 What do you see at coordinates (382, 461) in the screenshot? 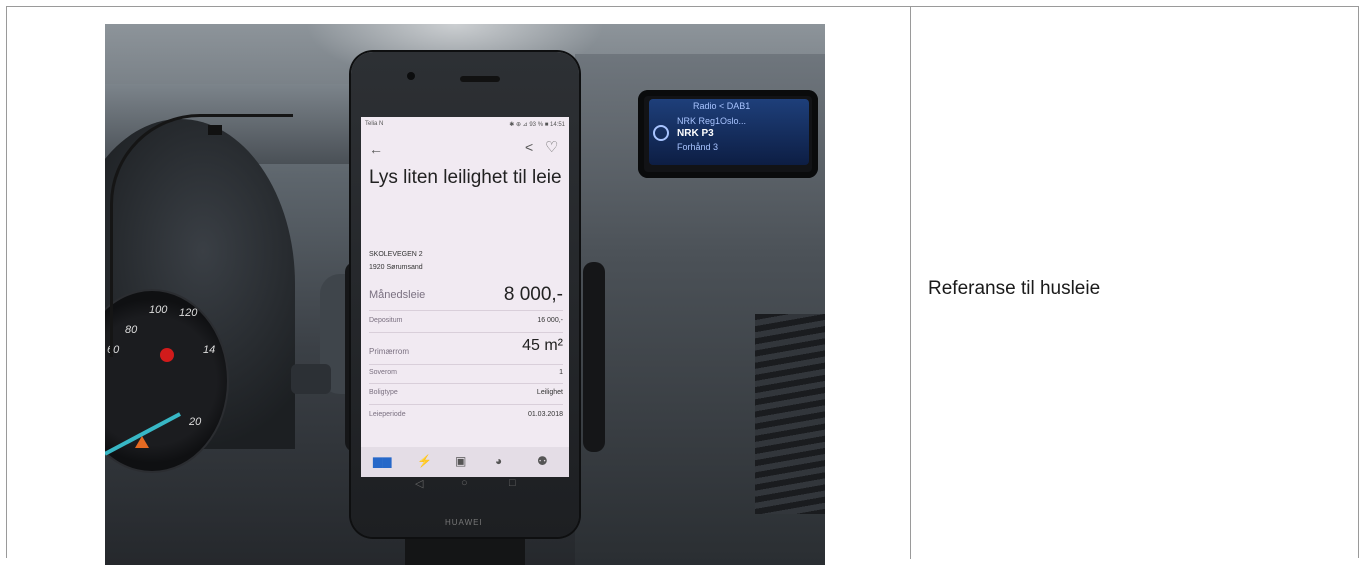
I see `nav-home-icon: ▆▆` at bounding box center [382, 461].